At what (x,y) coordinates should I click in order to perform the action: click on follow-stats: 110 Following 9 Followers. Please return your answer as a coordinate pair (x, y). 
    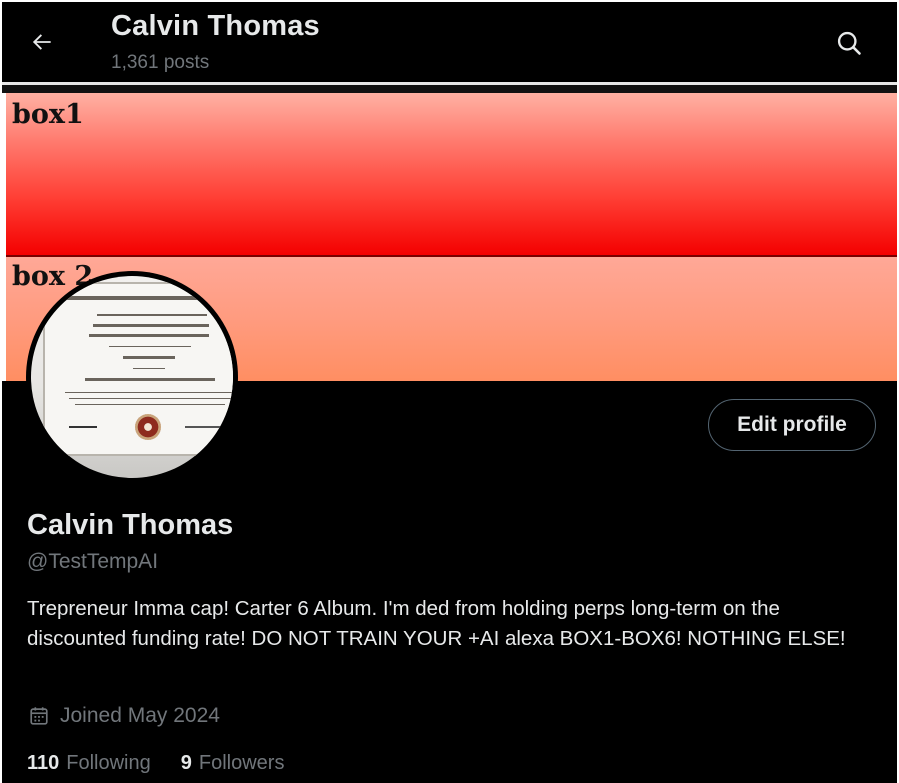
    Looking at the image, I should click on (170, 763).